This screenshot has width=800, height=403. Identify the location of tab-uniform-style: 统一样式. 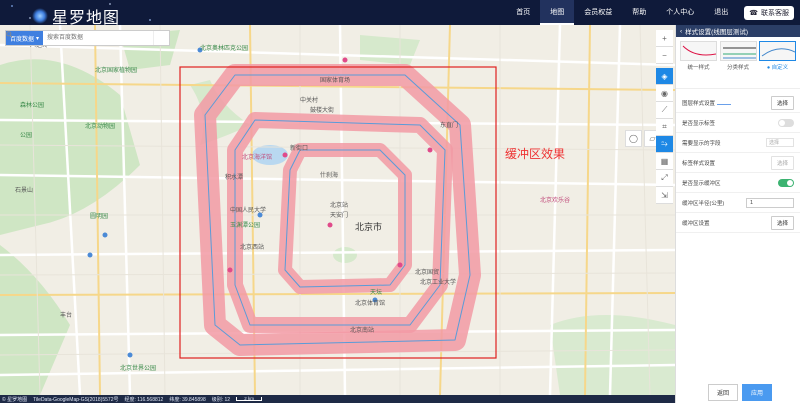
(698, 64).